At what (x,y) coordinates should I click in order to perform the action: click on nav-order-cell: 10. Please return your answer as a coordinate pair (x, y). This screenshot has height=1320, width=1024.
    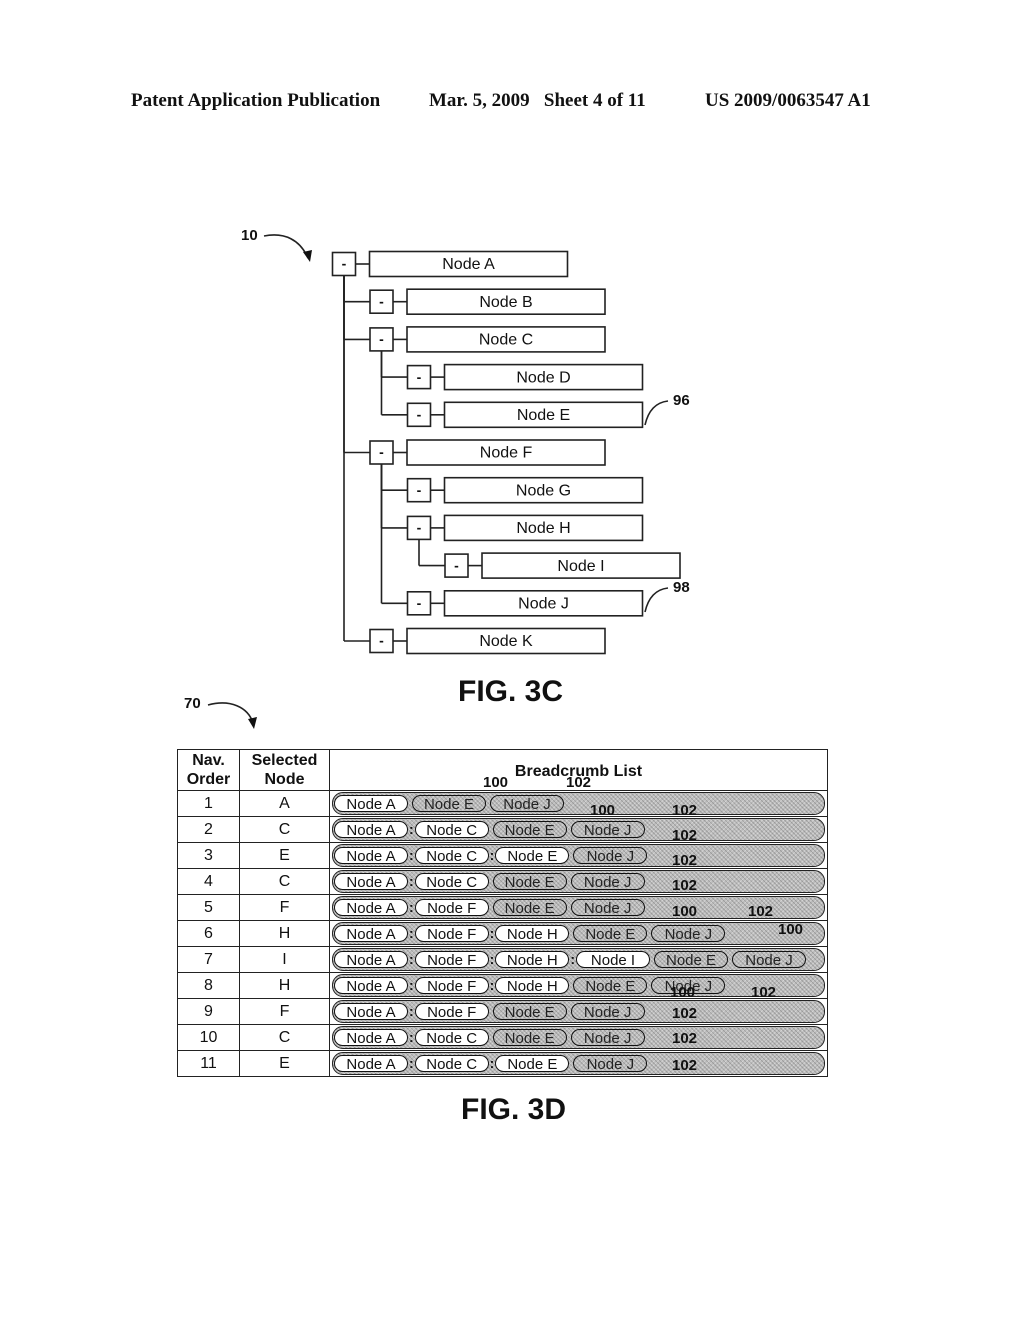
    Looking at the image, I should click on (208, 1037).